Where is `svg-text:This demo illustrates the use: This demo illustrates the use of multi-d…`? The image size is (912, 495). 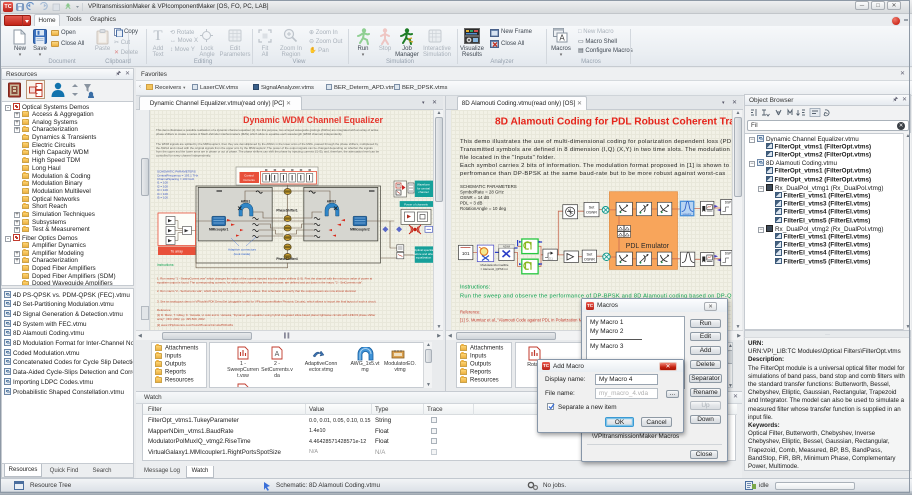
svg-text:This demo illustrates the use: This demo illustrates the use of multi-d… is located at coordinates (595, 142).